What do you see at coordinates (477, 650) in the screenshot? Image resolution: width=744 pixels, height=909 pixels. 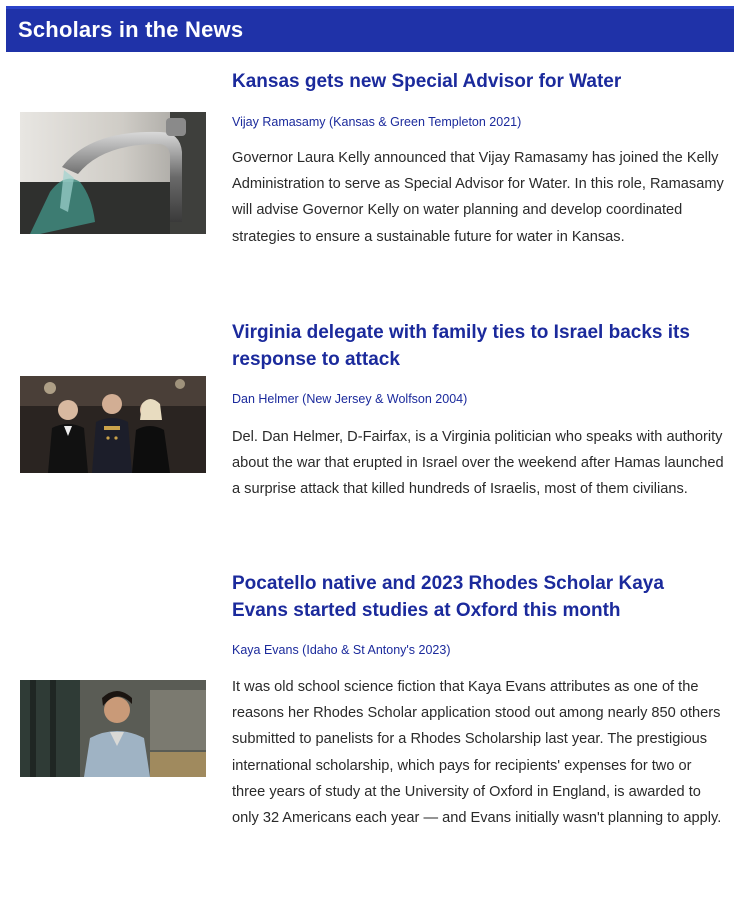 I see `article-byline: Kaya Evans (Idaho & St Antony's 2023)` at bounding box center [477, 650].